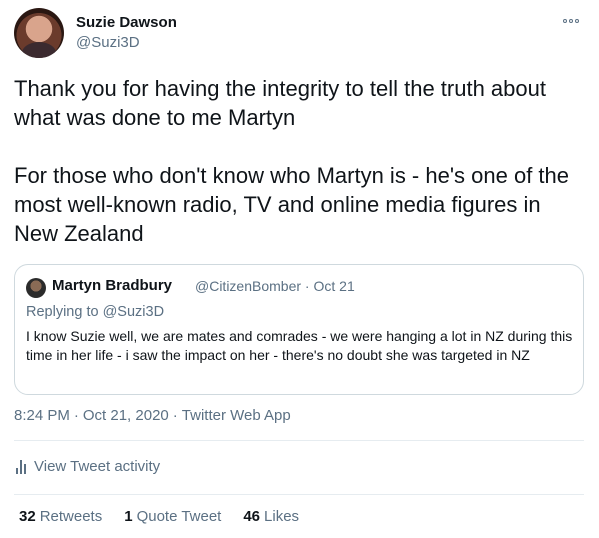 The height and width of the screenshot is (538, 599). Describe the element at coordinates (97, 466) in the screenshot. I see `view-activity-label: View Tweet activity` at that location.